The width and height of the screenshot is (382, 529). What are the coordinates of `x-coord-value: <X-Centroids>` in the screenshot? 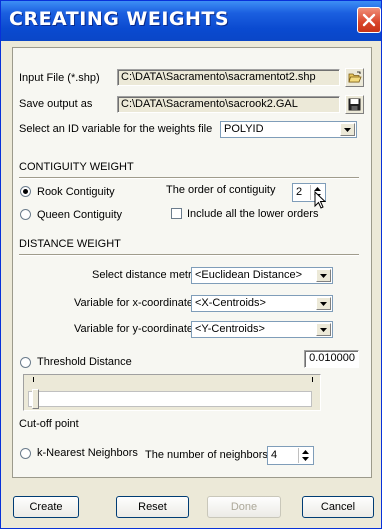 It's located at (230, 303).